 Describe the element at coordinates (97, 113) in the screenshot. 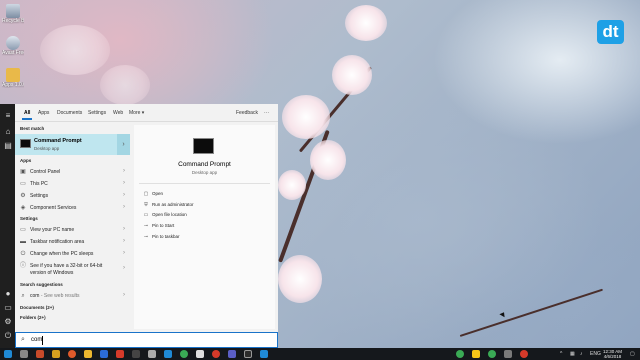

I see `tab-settings: Settings` at that location.